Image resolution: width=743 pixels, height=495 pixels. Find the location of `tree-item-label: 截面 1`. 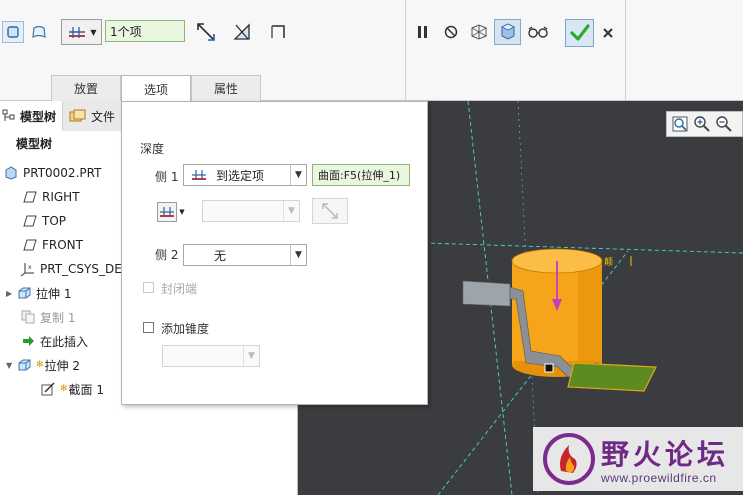

tree-item-label: 截面 1 is located at coordinates (86, 389).